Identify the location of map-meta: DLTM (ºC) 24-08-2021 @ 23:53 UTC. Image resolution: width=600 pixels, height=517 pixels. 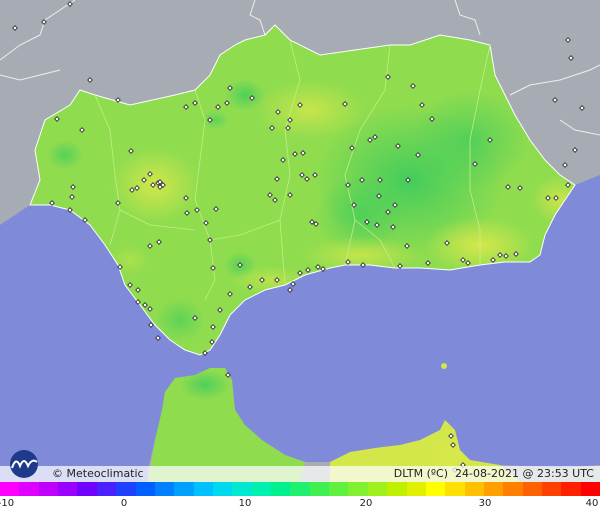
(493, 473).